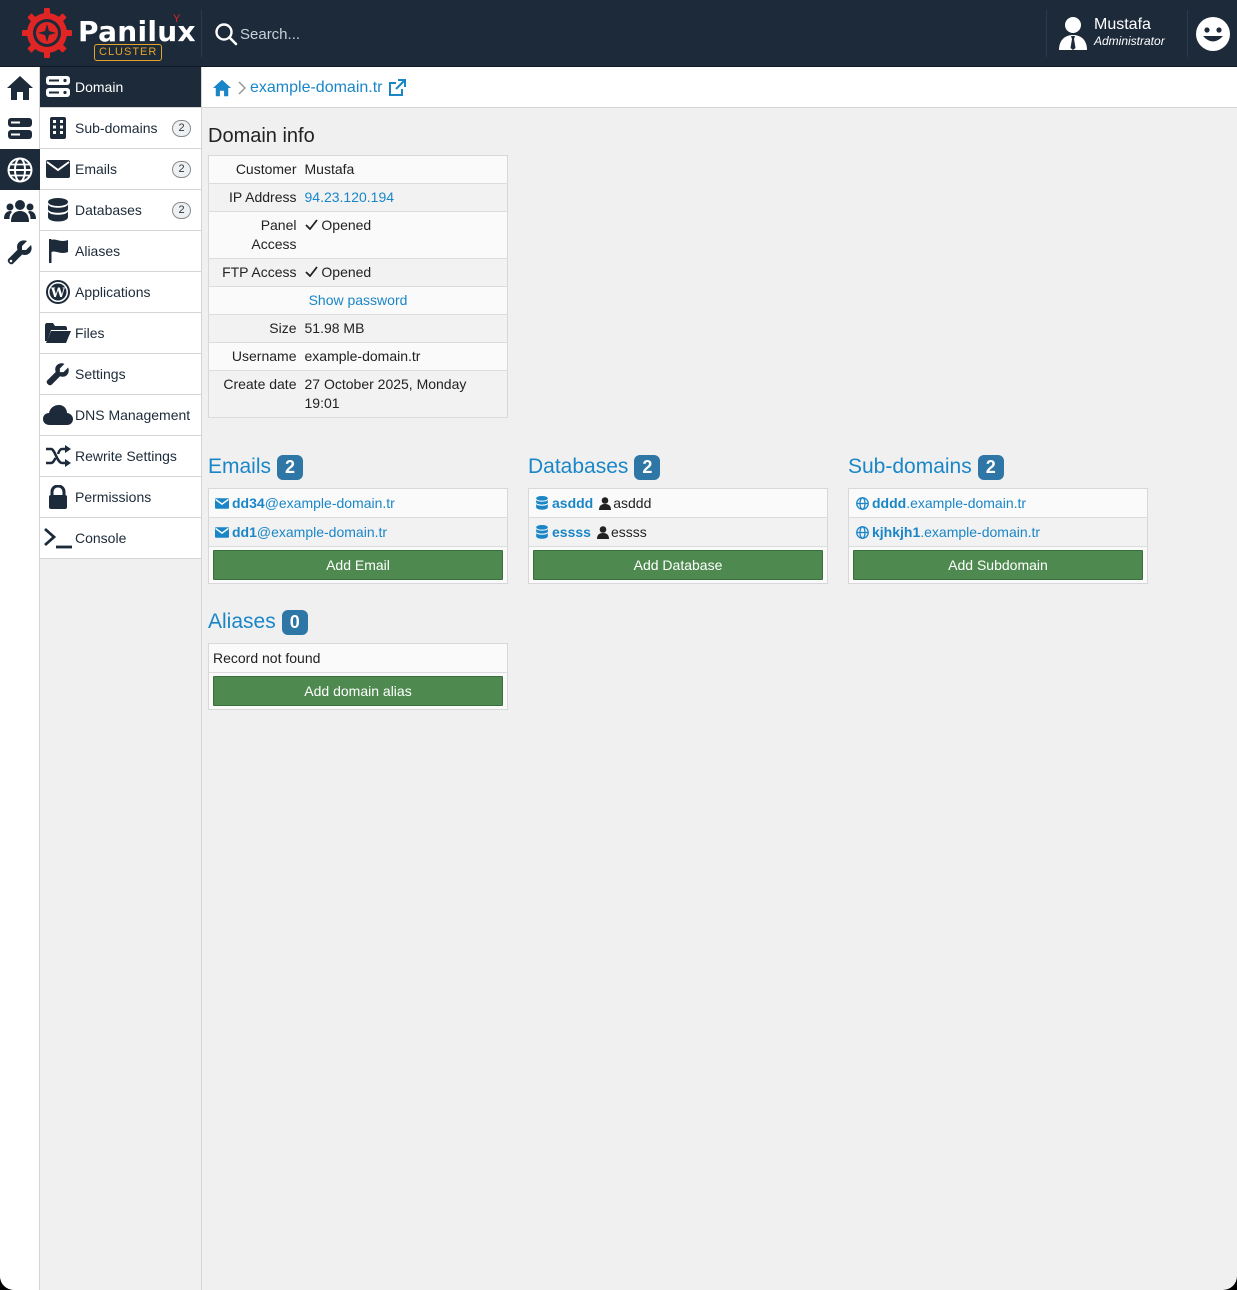  I want to click on menu-item-aliases: Aliases, so click(120, 251).